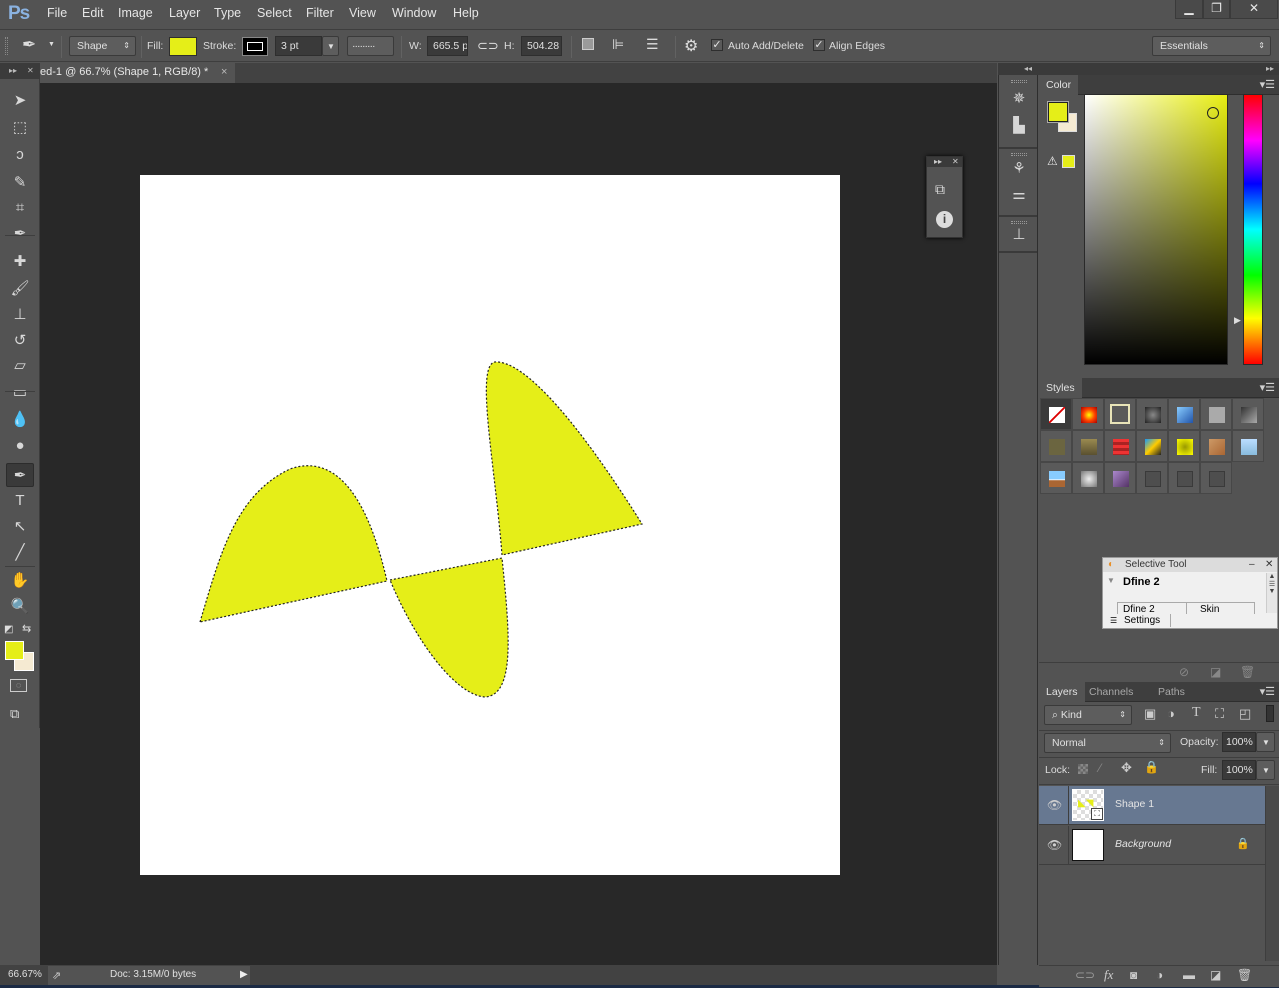  What do you see at coordinates (20, 208) in the screenshot?
I see `crop-tool: ⌗` at bounding box center [20, 208].